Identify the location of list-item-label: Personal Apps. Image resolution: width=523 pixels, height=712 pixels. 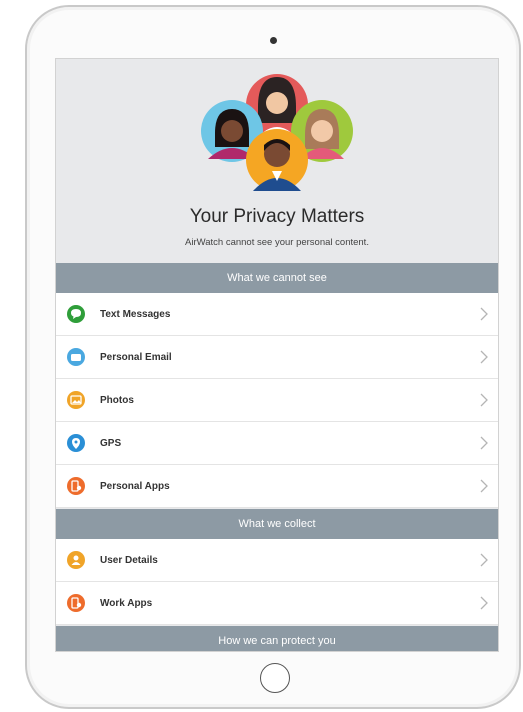
(135, 486).